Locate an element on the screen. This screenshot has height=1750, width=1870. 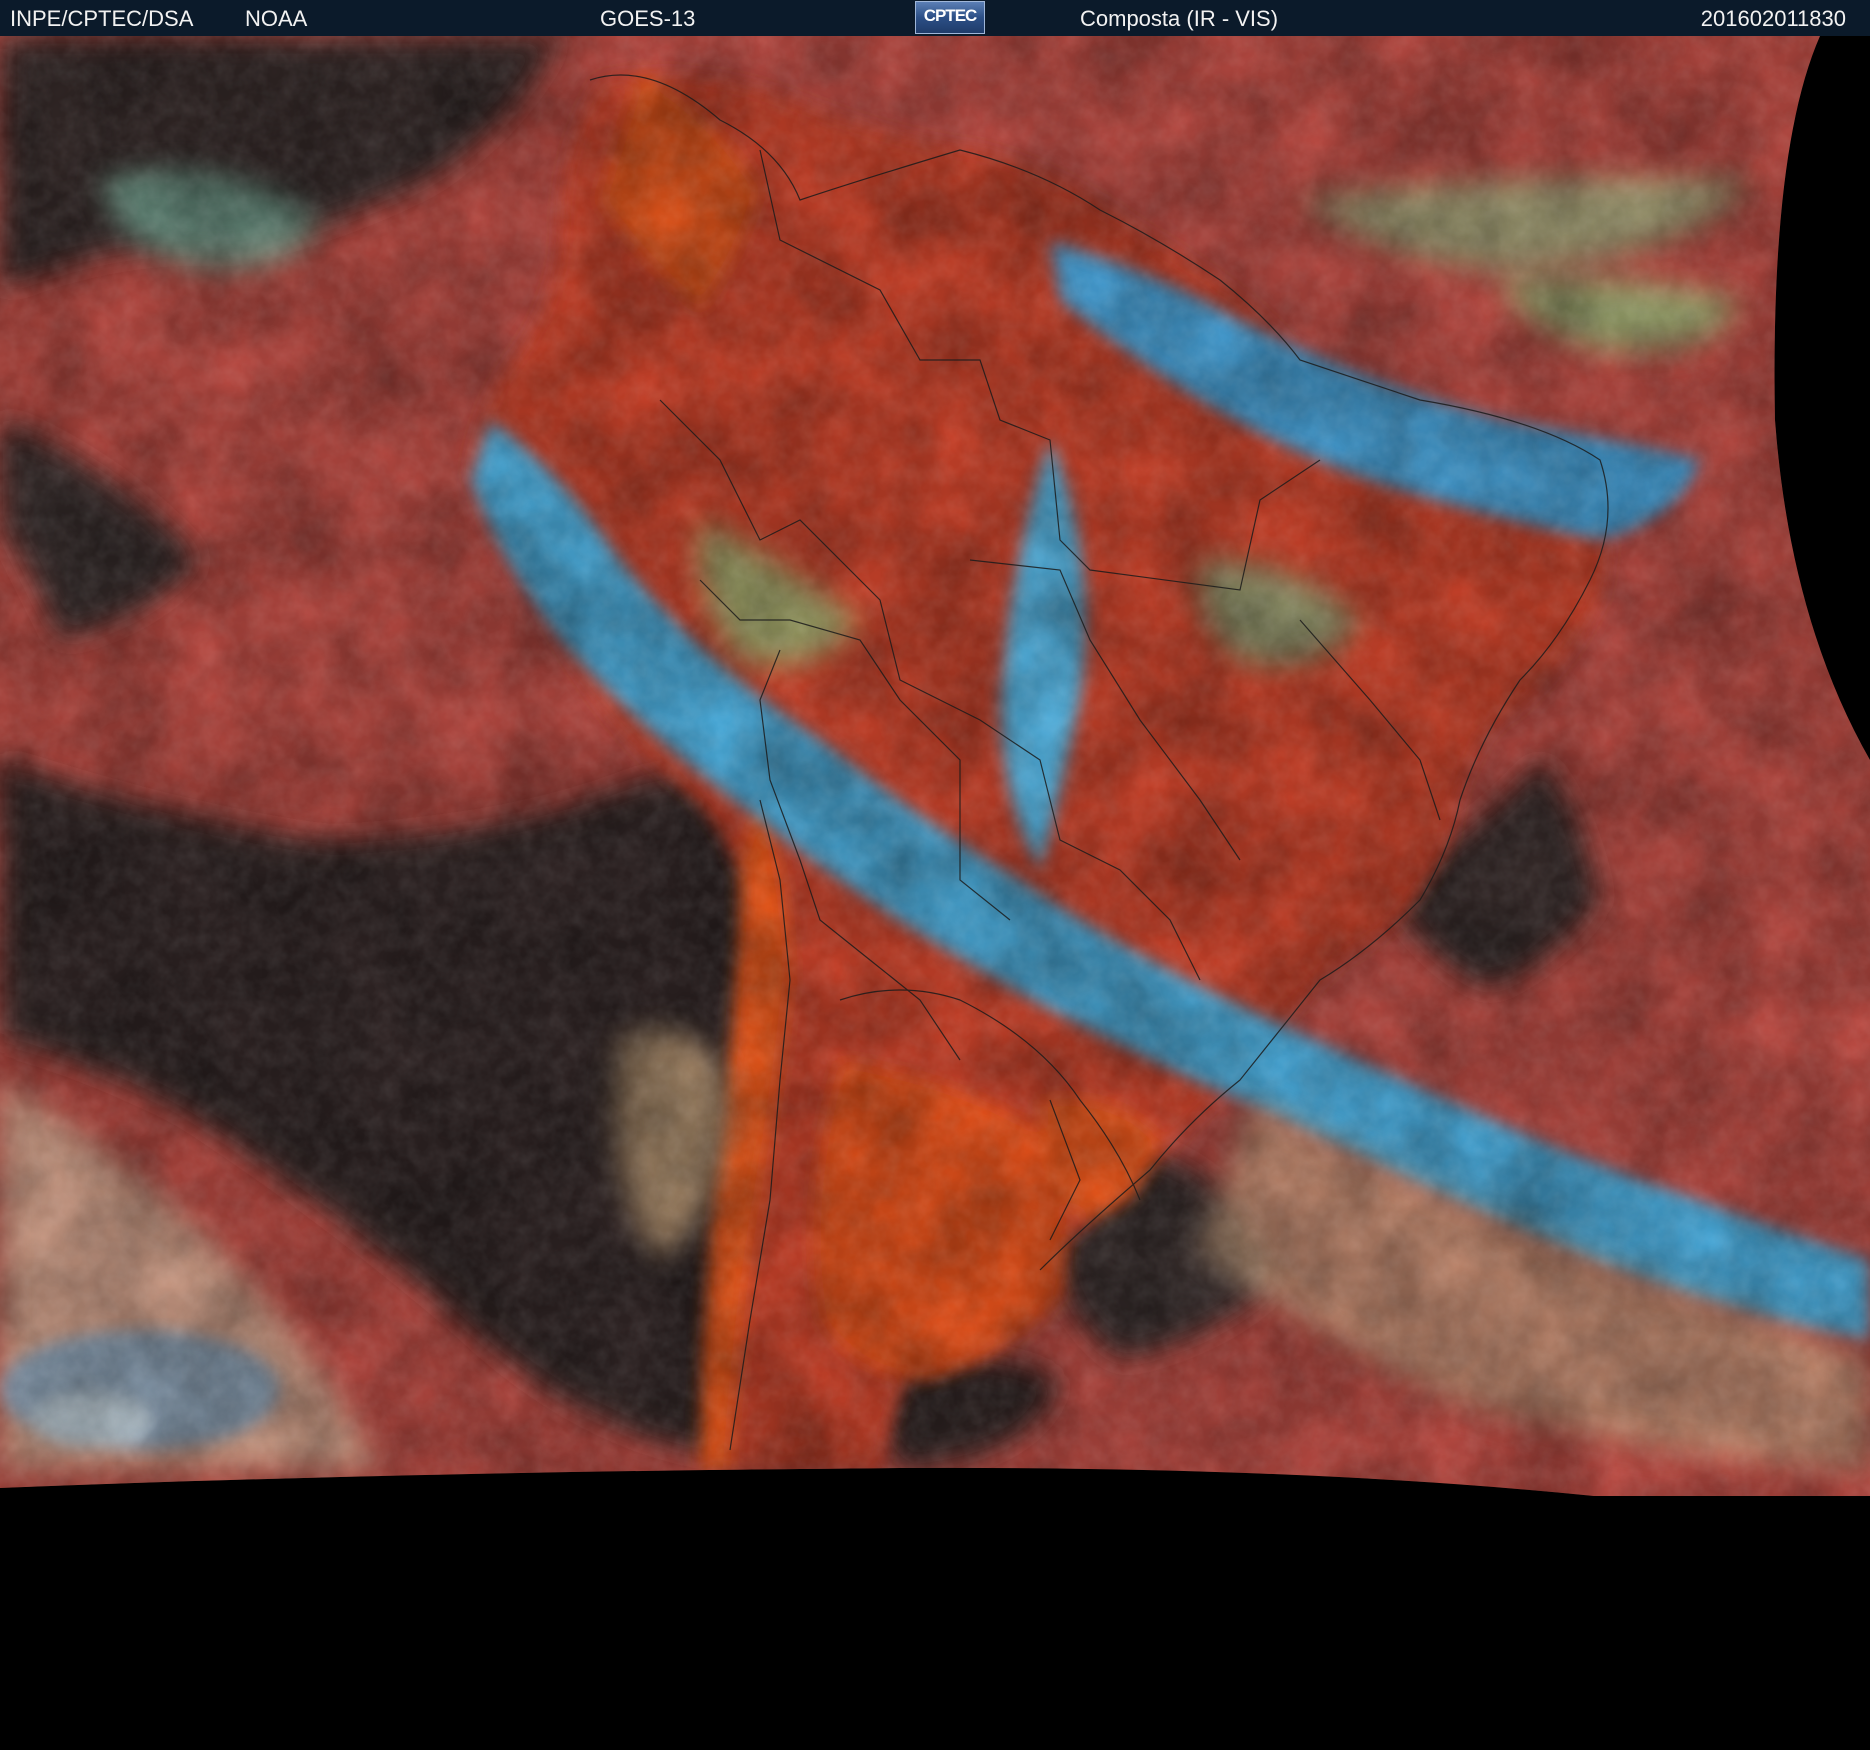
cptec-logo: CPTEC is located at coordinates (950, 17).